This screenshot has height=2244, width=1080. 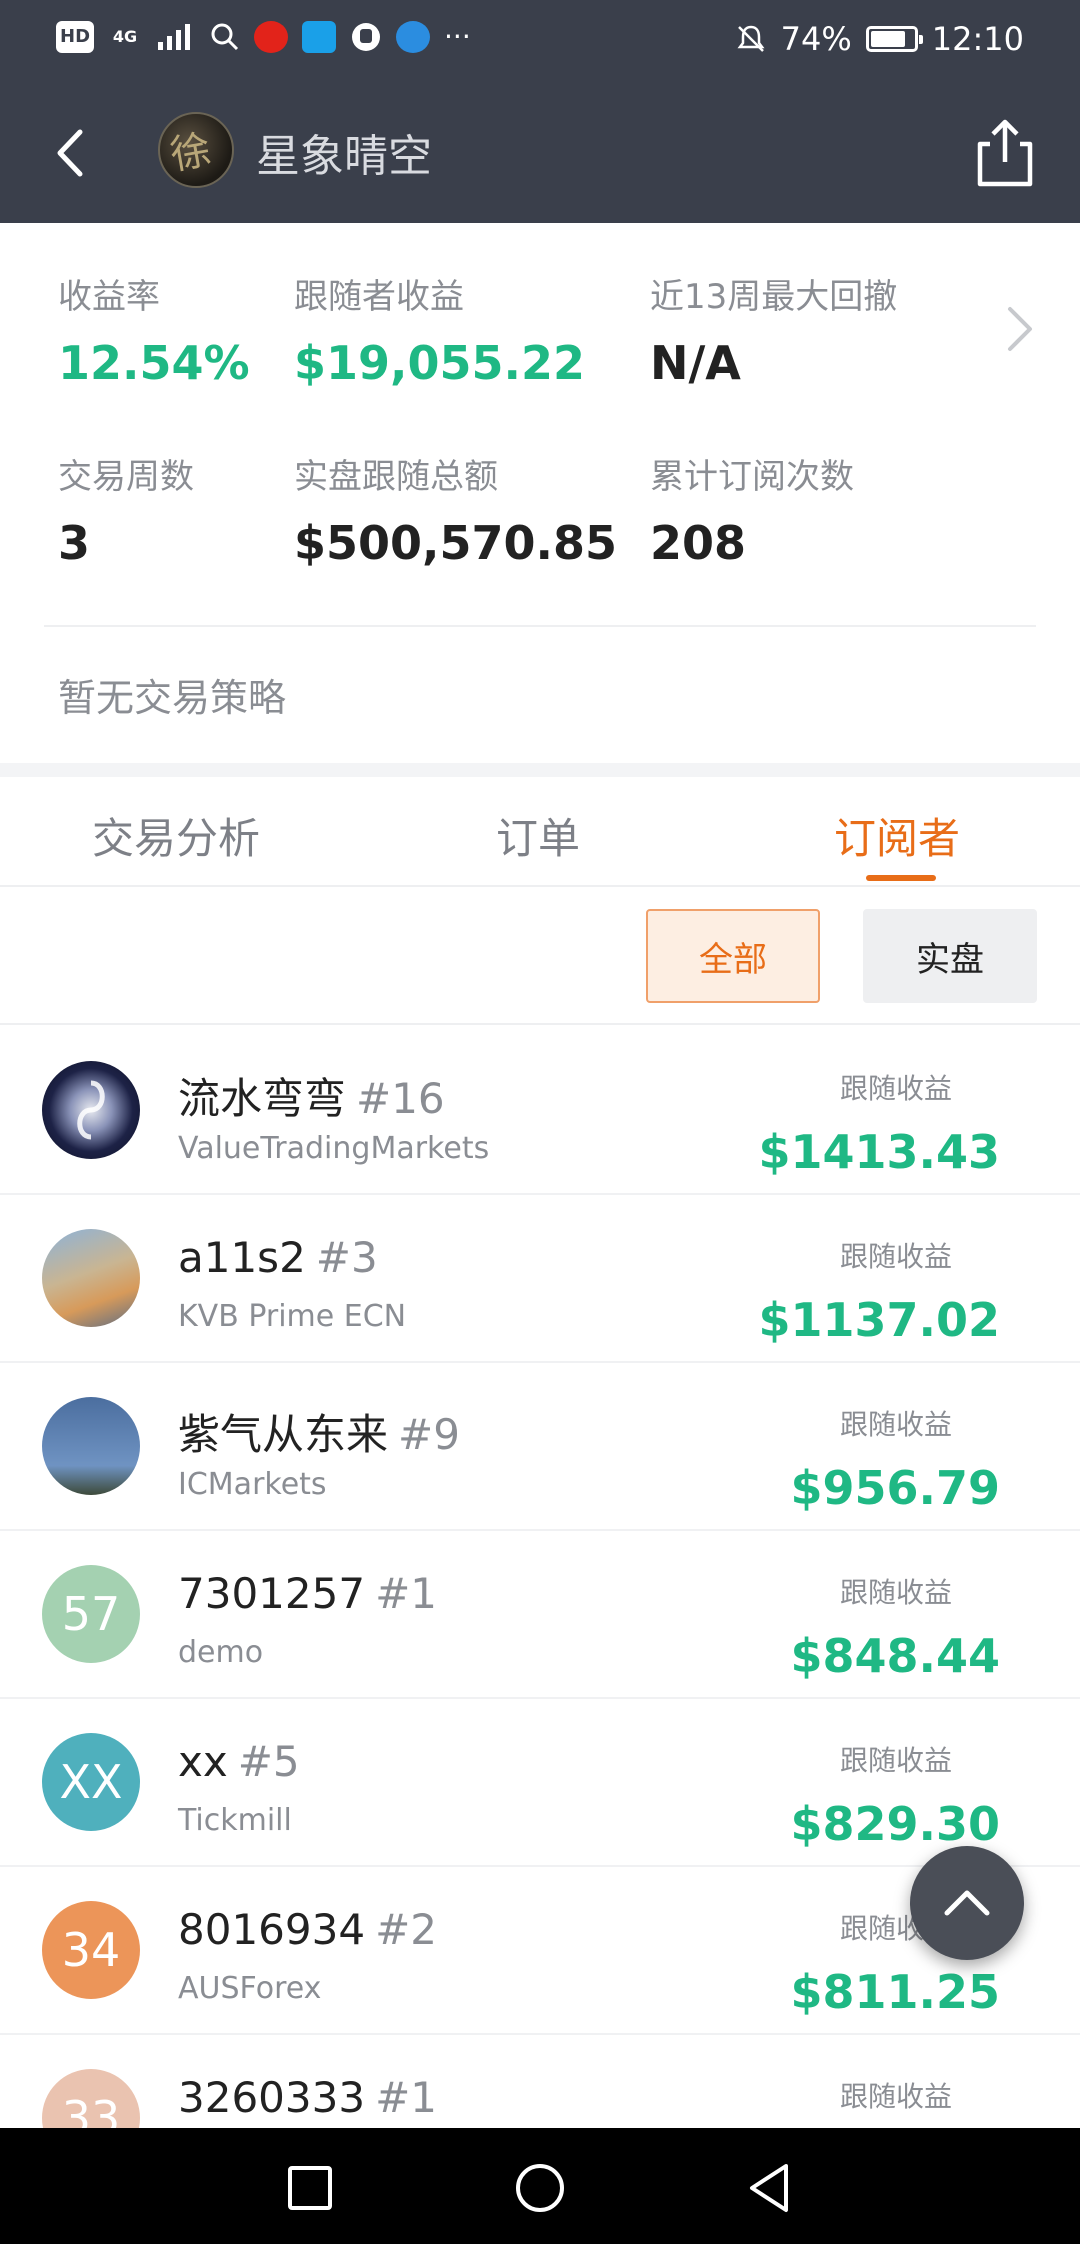 What do you see at coordinates (272, 1593) in the screenshot?
I see `subscriber-name-text: 7301257` at bounding box center [272, 1593].